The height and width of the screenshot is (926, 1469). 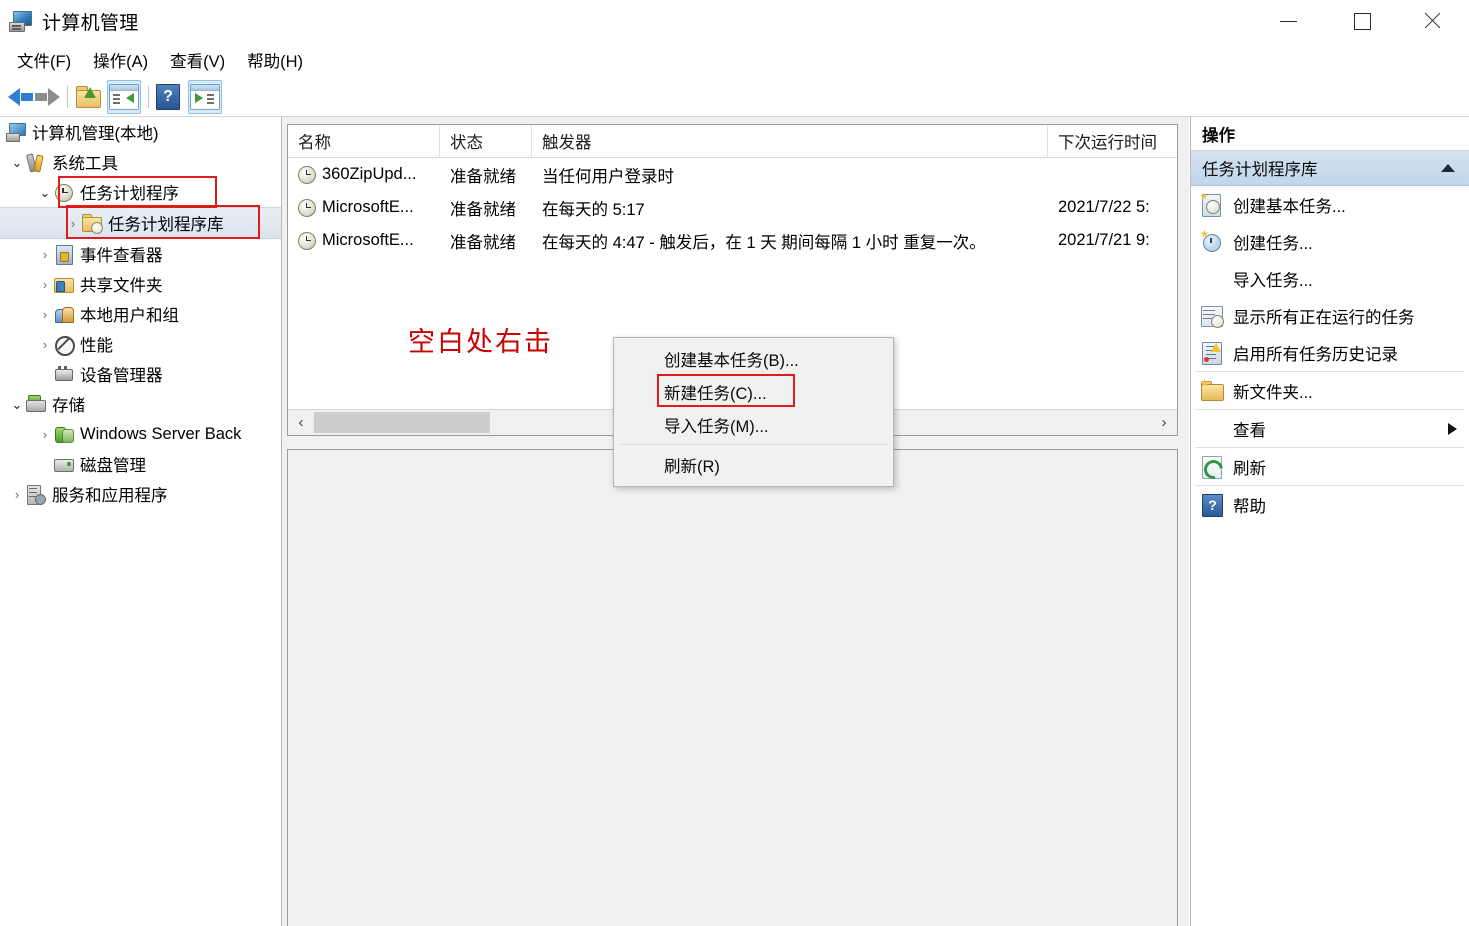 What do you see at coordinates (120, 60) in the screenshot?
I see `menu-action: 操作(A)` at bounding box center [120, 60].